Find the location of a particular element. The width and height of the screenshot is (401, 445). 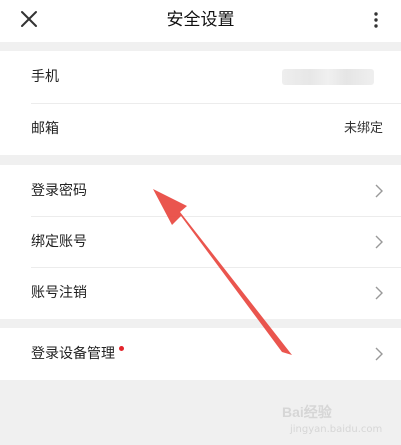

annotation-arrow is located at coordinates (222, 272).